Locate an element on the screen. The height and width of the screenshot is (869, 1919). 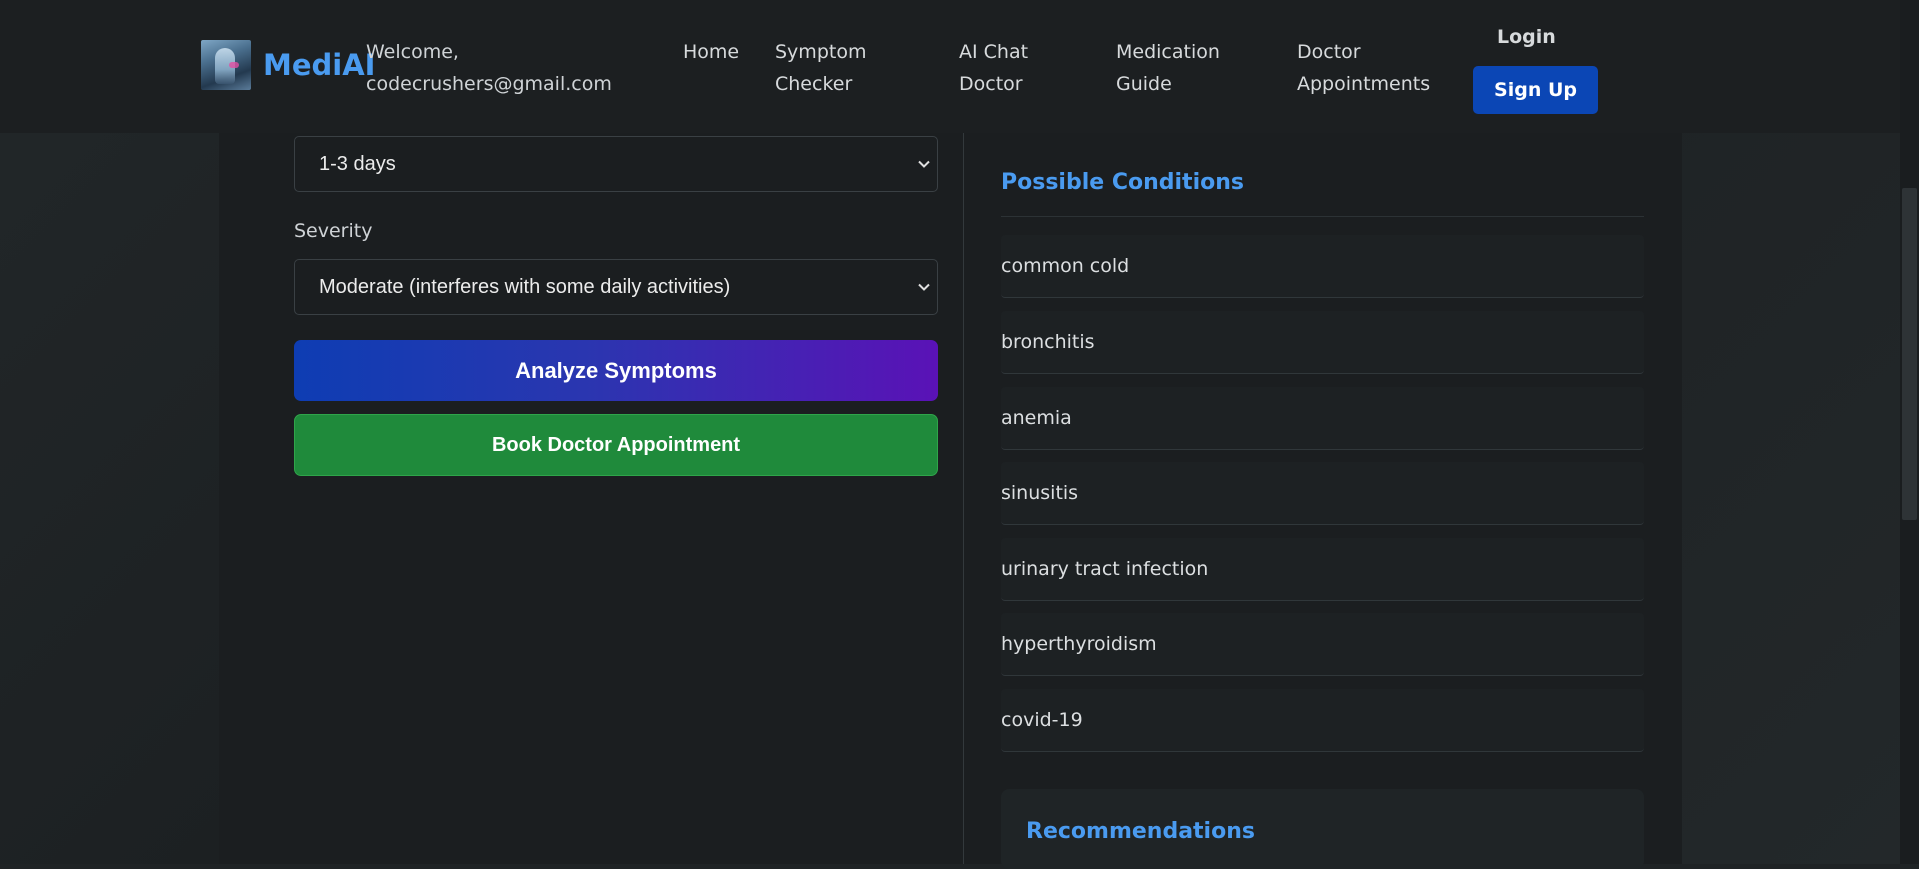
nav-ai-chat-doctor-line1: AI Chat is located at coordinates (994, 52).